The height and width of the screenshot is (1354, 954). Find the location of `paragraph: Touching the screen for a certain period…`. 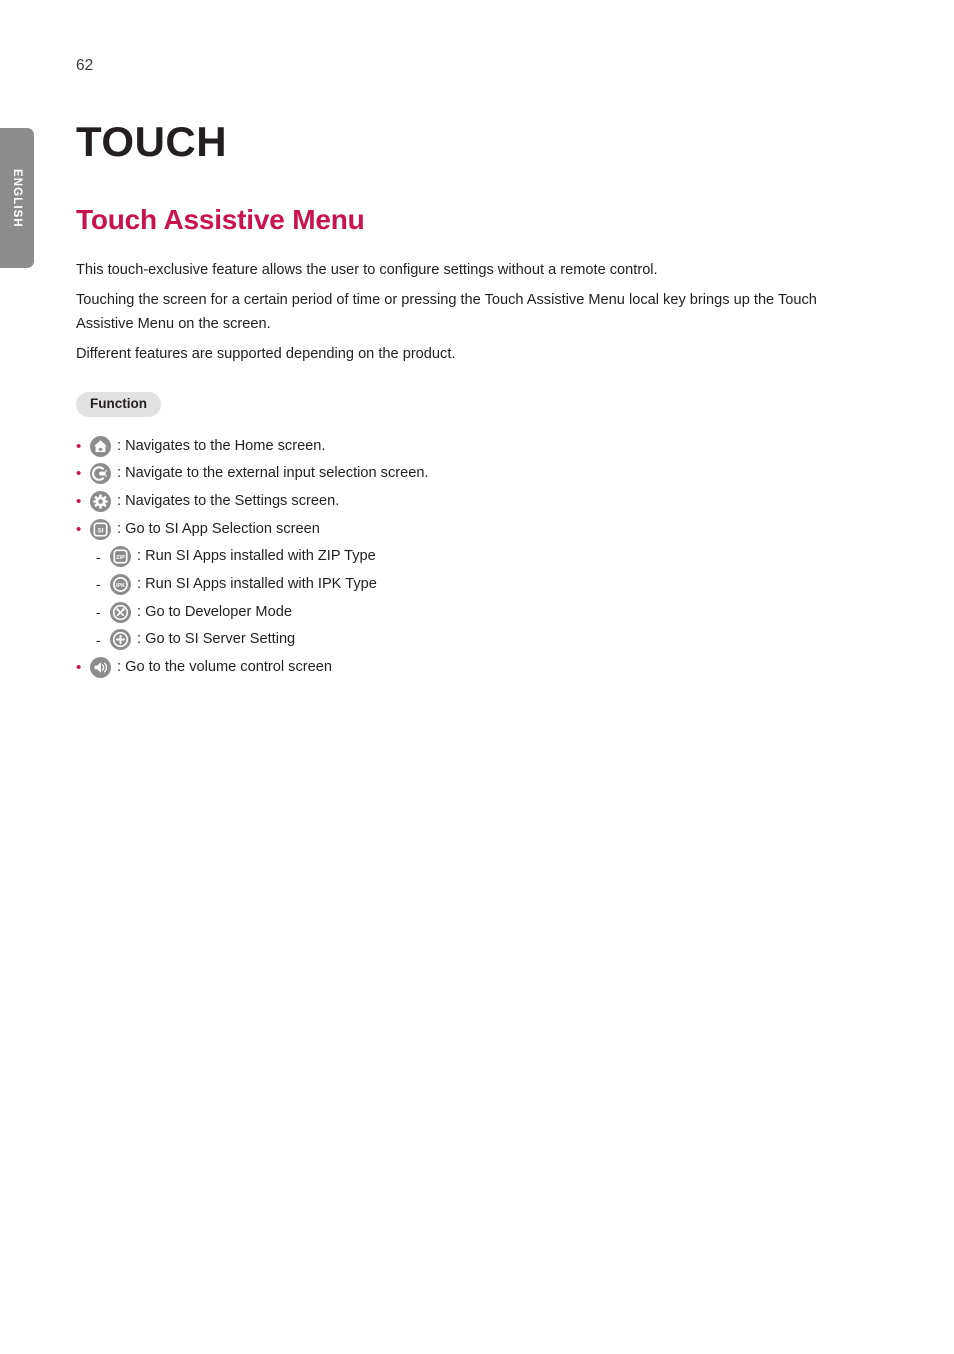

paragraph: Touching the screen for a certain period… is located at coordinates (446, 312).